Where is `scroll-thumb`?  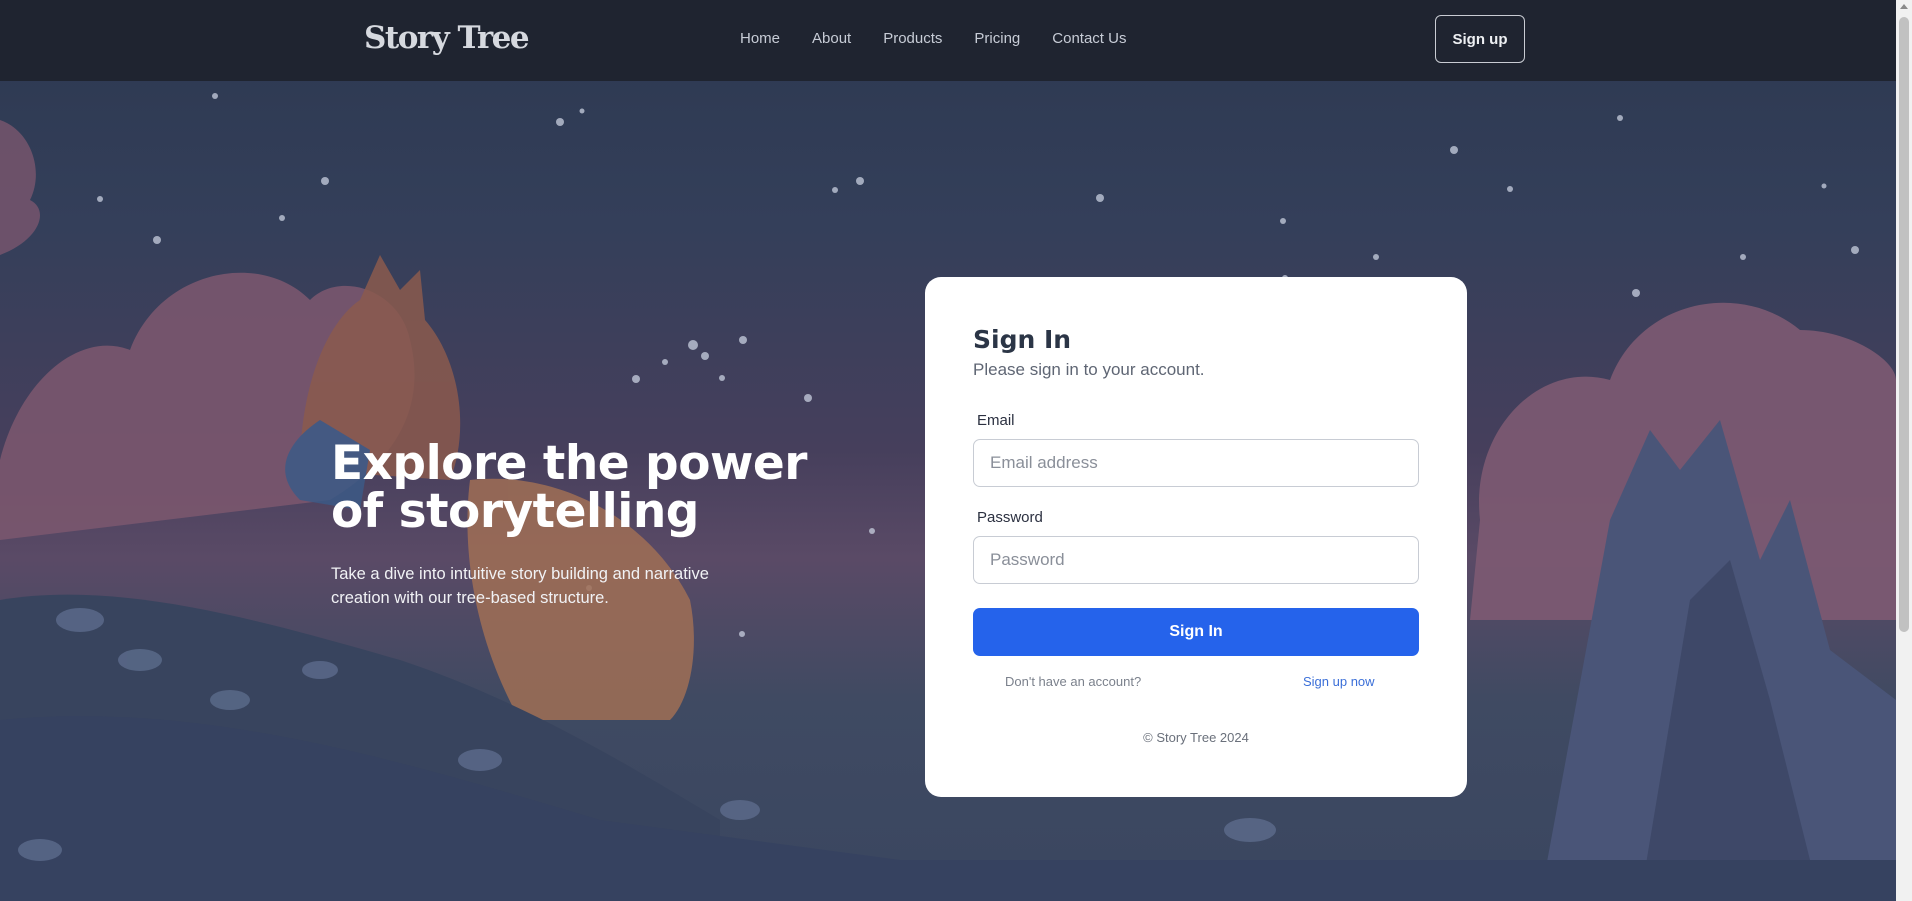
scroll-thumb is located at coordinates (1904, 324).